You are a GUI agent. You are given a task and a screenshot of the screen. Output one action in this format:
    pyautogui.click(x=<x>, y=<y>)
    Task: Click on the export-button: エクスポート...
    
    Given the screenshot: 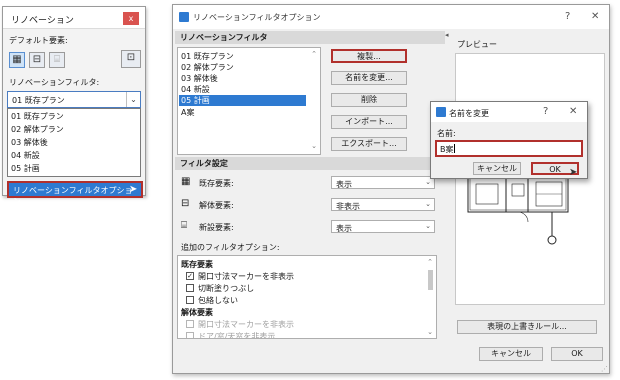 What is the action you would take?
    pyautogui.click(x=369, y=144)
    